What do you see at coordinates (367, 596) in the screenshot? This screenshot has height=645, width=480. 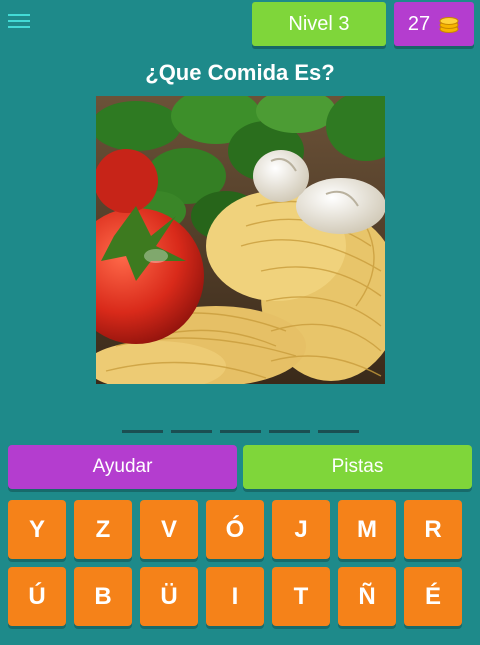 I see `letter-key: Ñ` at bounding box center [367, 596].